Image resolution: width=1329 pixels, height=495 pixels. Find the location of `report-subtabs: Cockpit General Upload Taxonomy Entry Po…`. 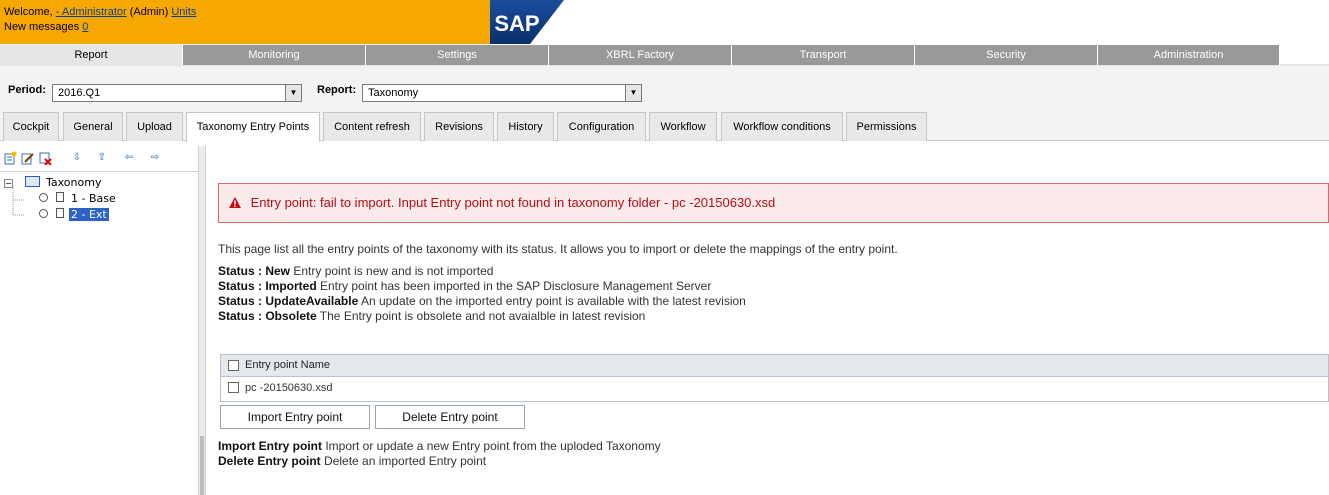

report-subtabs: Cockpit General Upload Taxonomy Entry Po… is located at coordinates (664, 126).